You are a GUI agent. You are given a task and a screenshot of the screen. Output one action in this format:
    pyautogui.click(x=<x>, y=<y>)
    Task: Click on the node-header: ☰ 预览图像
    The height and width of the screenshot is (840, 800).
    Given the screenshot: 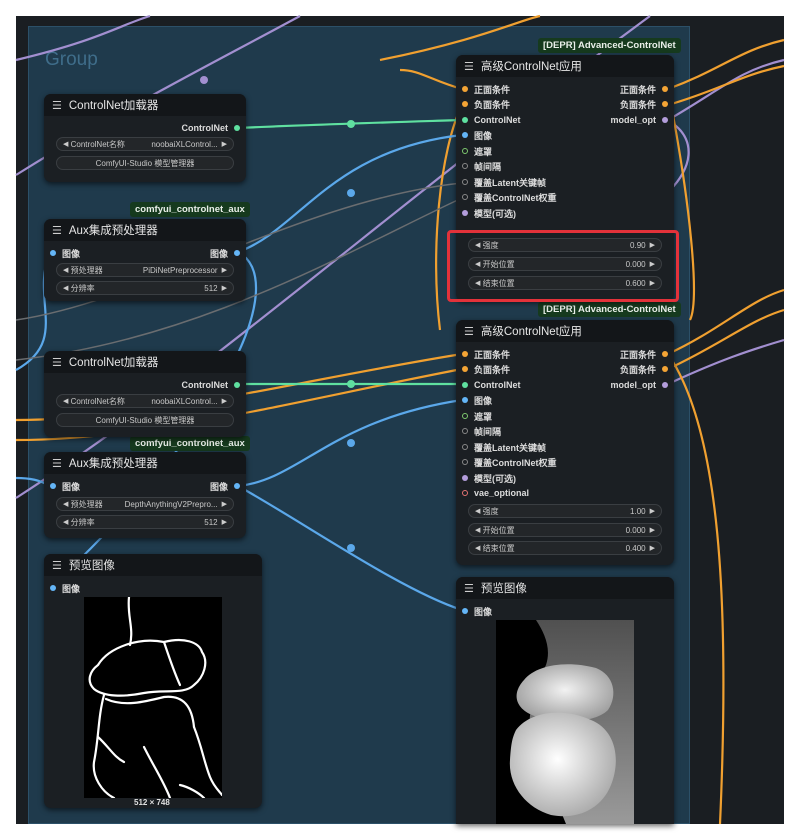 What is the action you would take?
    pyautogui.click(x=153, y=565)
    